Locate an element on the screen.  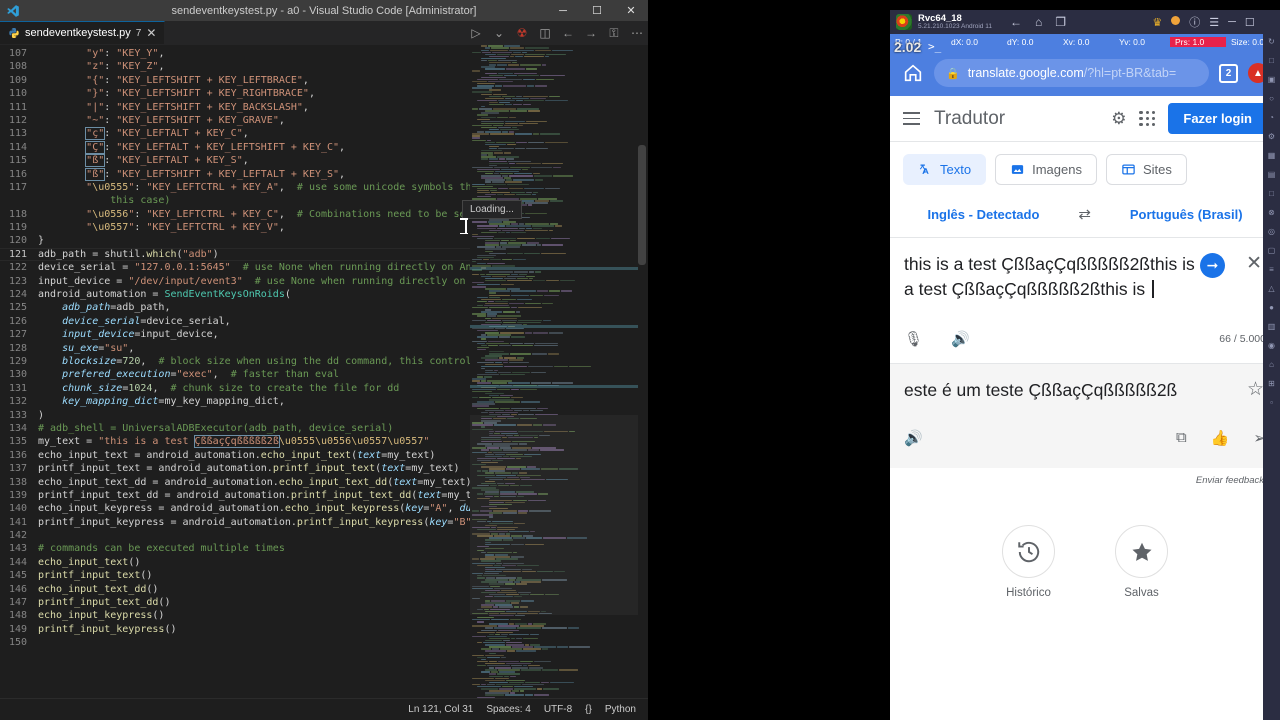
menu-icon: ☰ is located at coordinates (1214, 22).